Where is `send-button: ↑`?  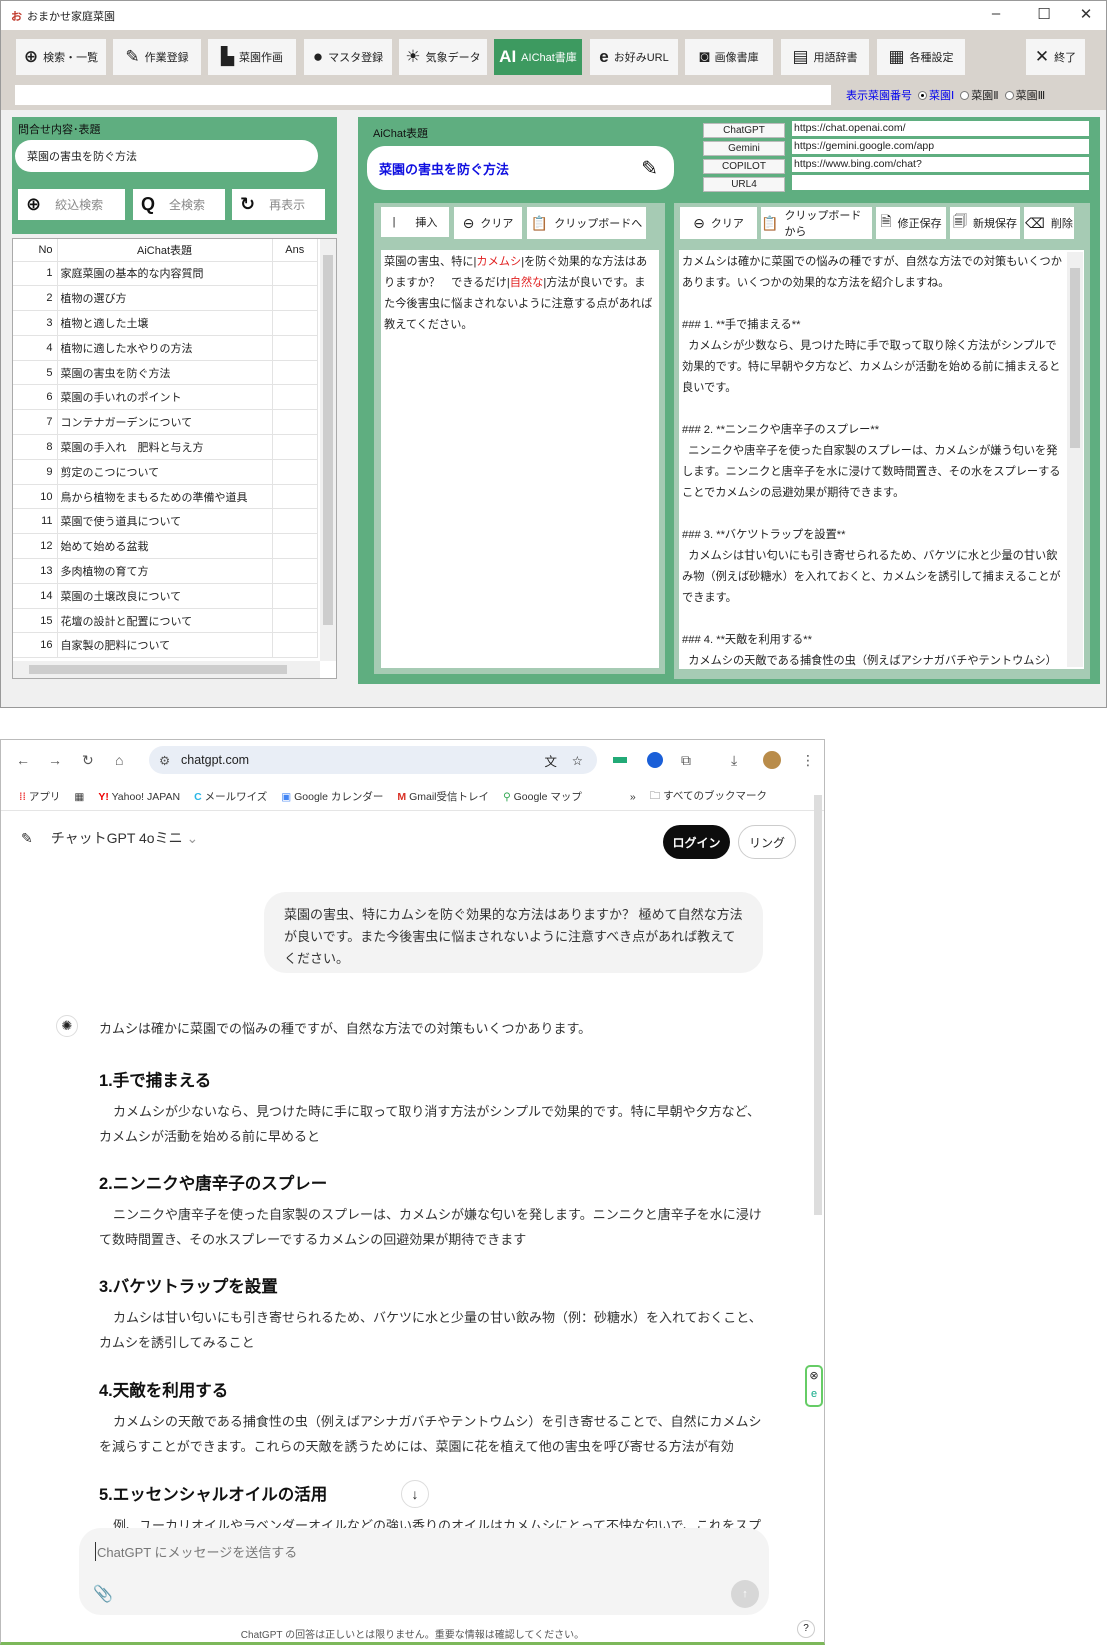
send-button: ↑ is located at coordinates (745, 1594).